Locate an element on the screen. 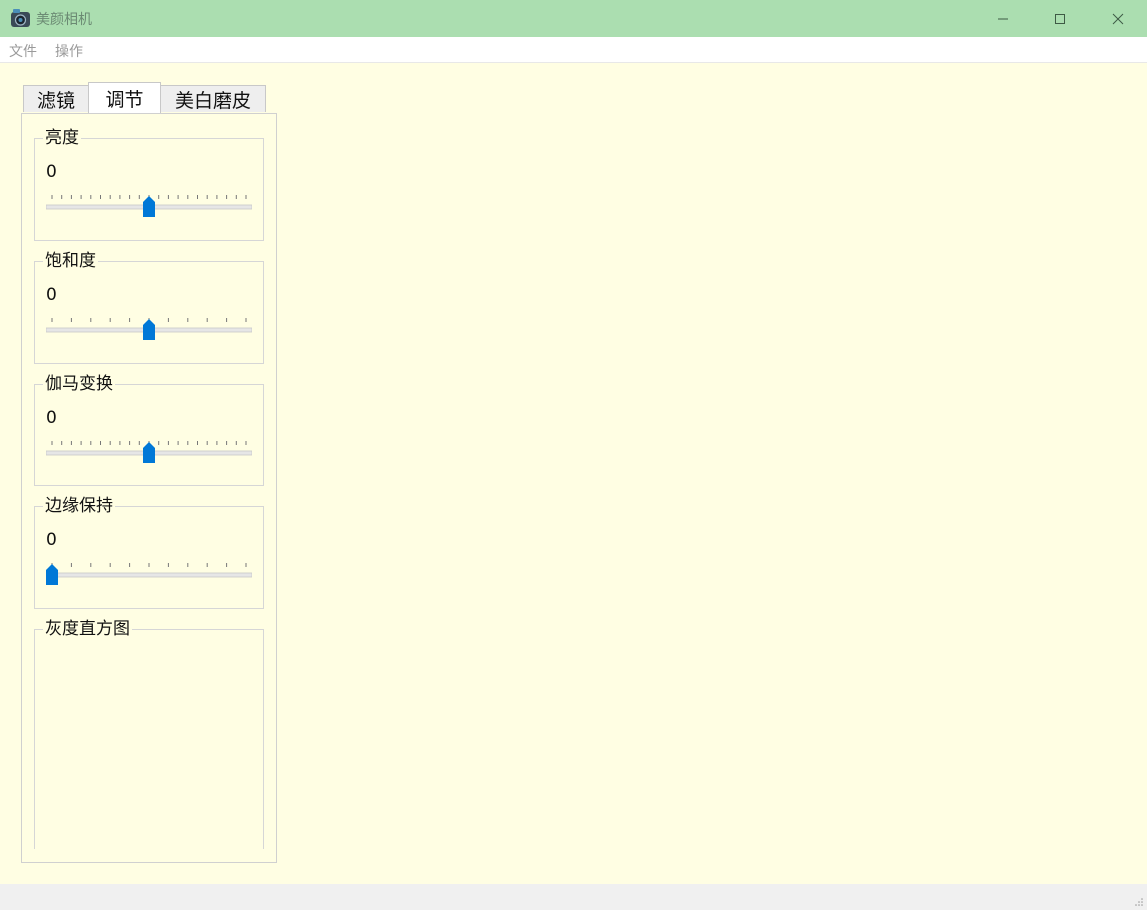 The height and width of the screenshot is (910, 1147). gamma-group: 伽马变换 0 is located at coordinates (149, 430).